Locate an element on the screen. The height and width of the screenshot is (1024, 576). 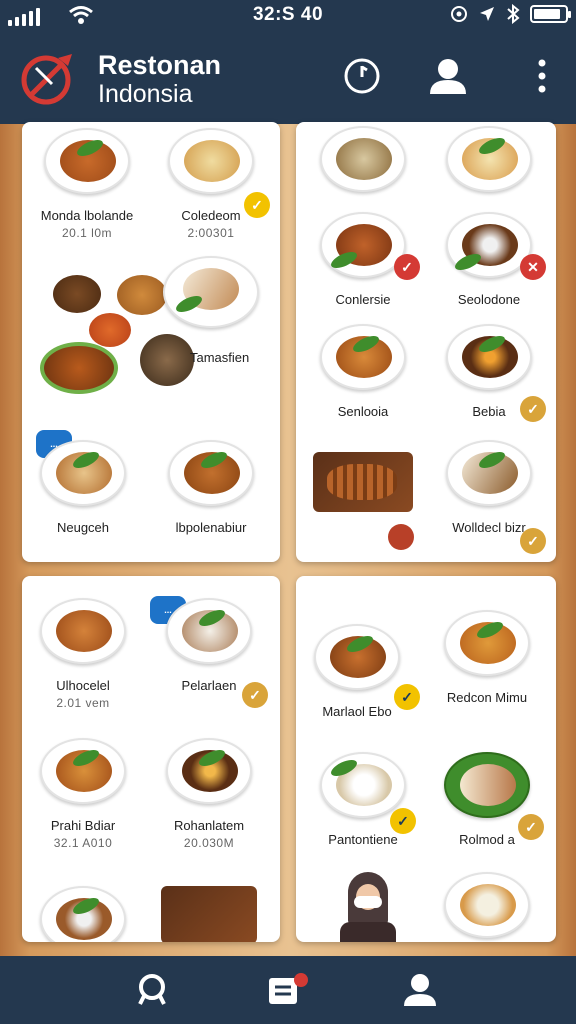
dish-card: Monda lbolande 20.1 l0m is located at coordinates (87, 184).